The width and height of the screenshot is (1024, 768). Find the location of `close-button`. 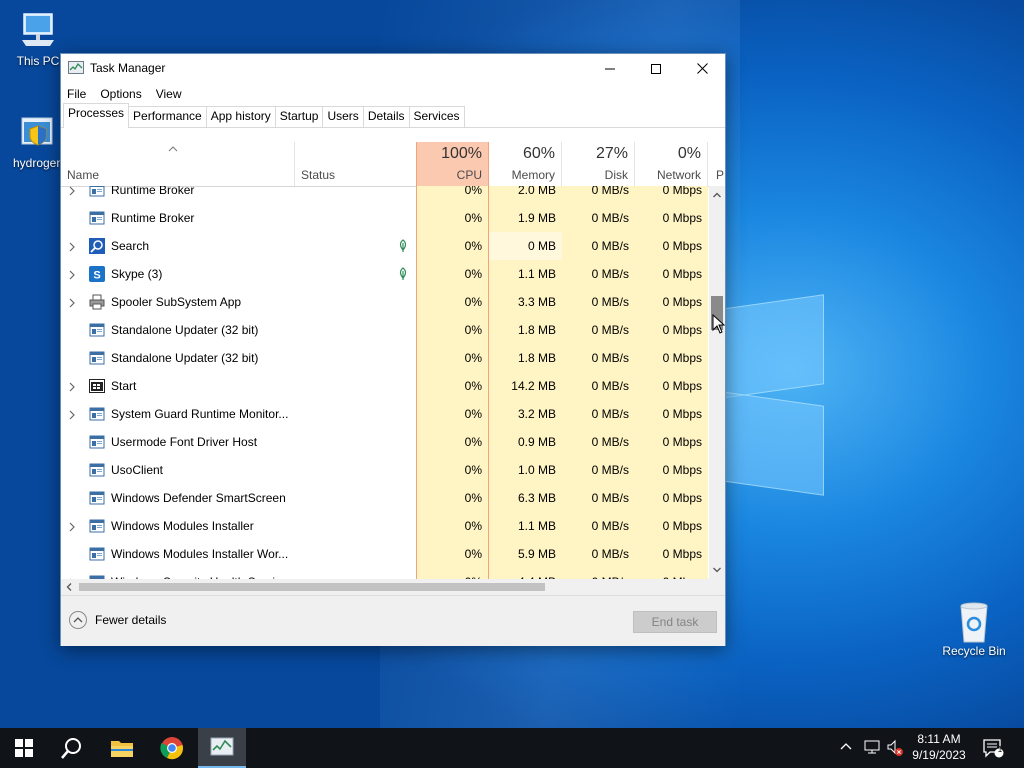

close-button is located at coordinates (702, 68).